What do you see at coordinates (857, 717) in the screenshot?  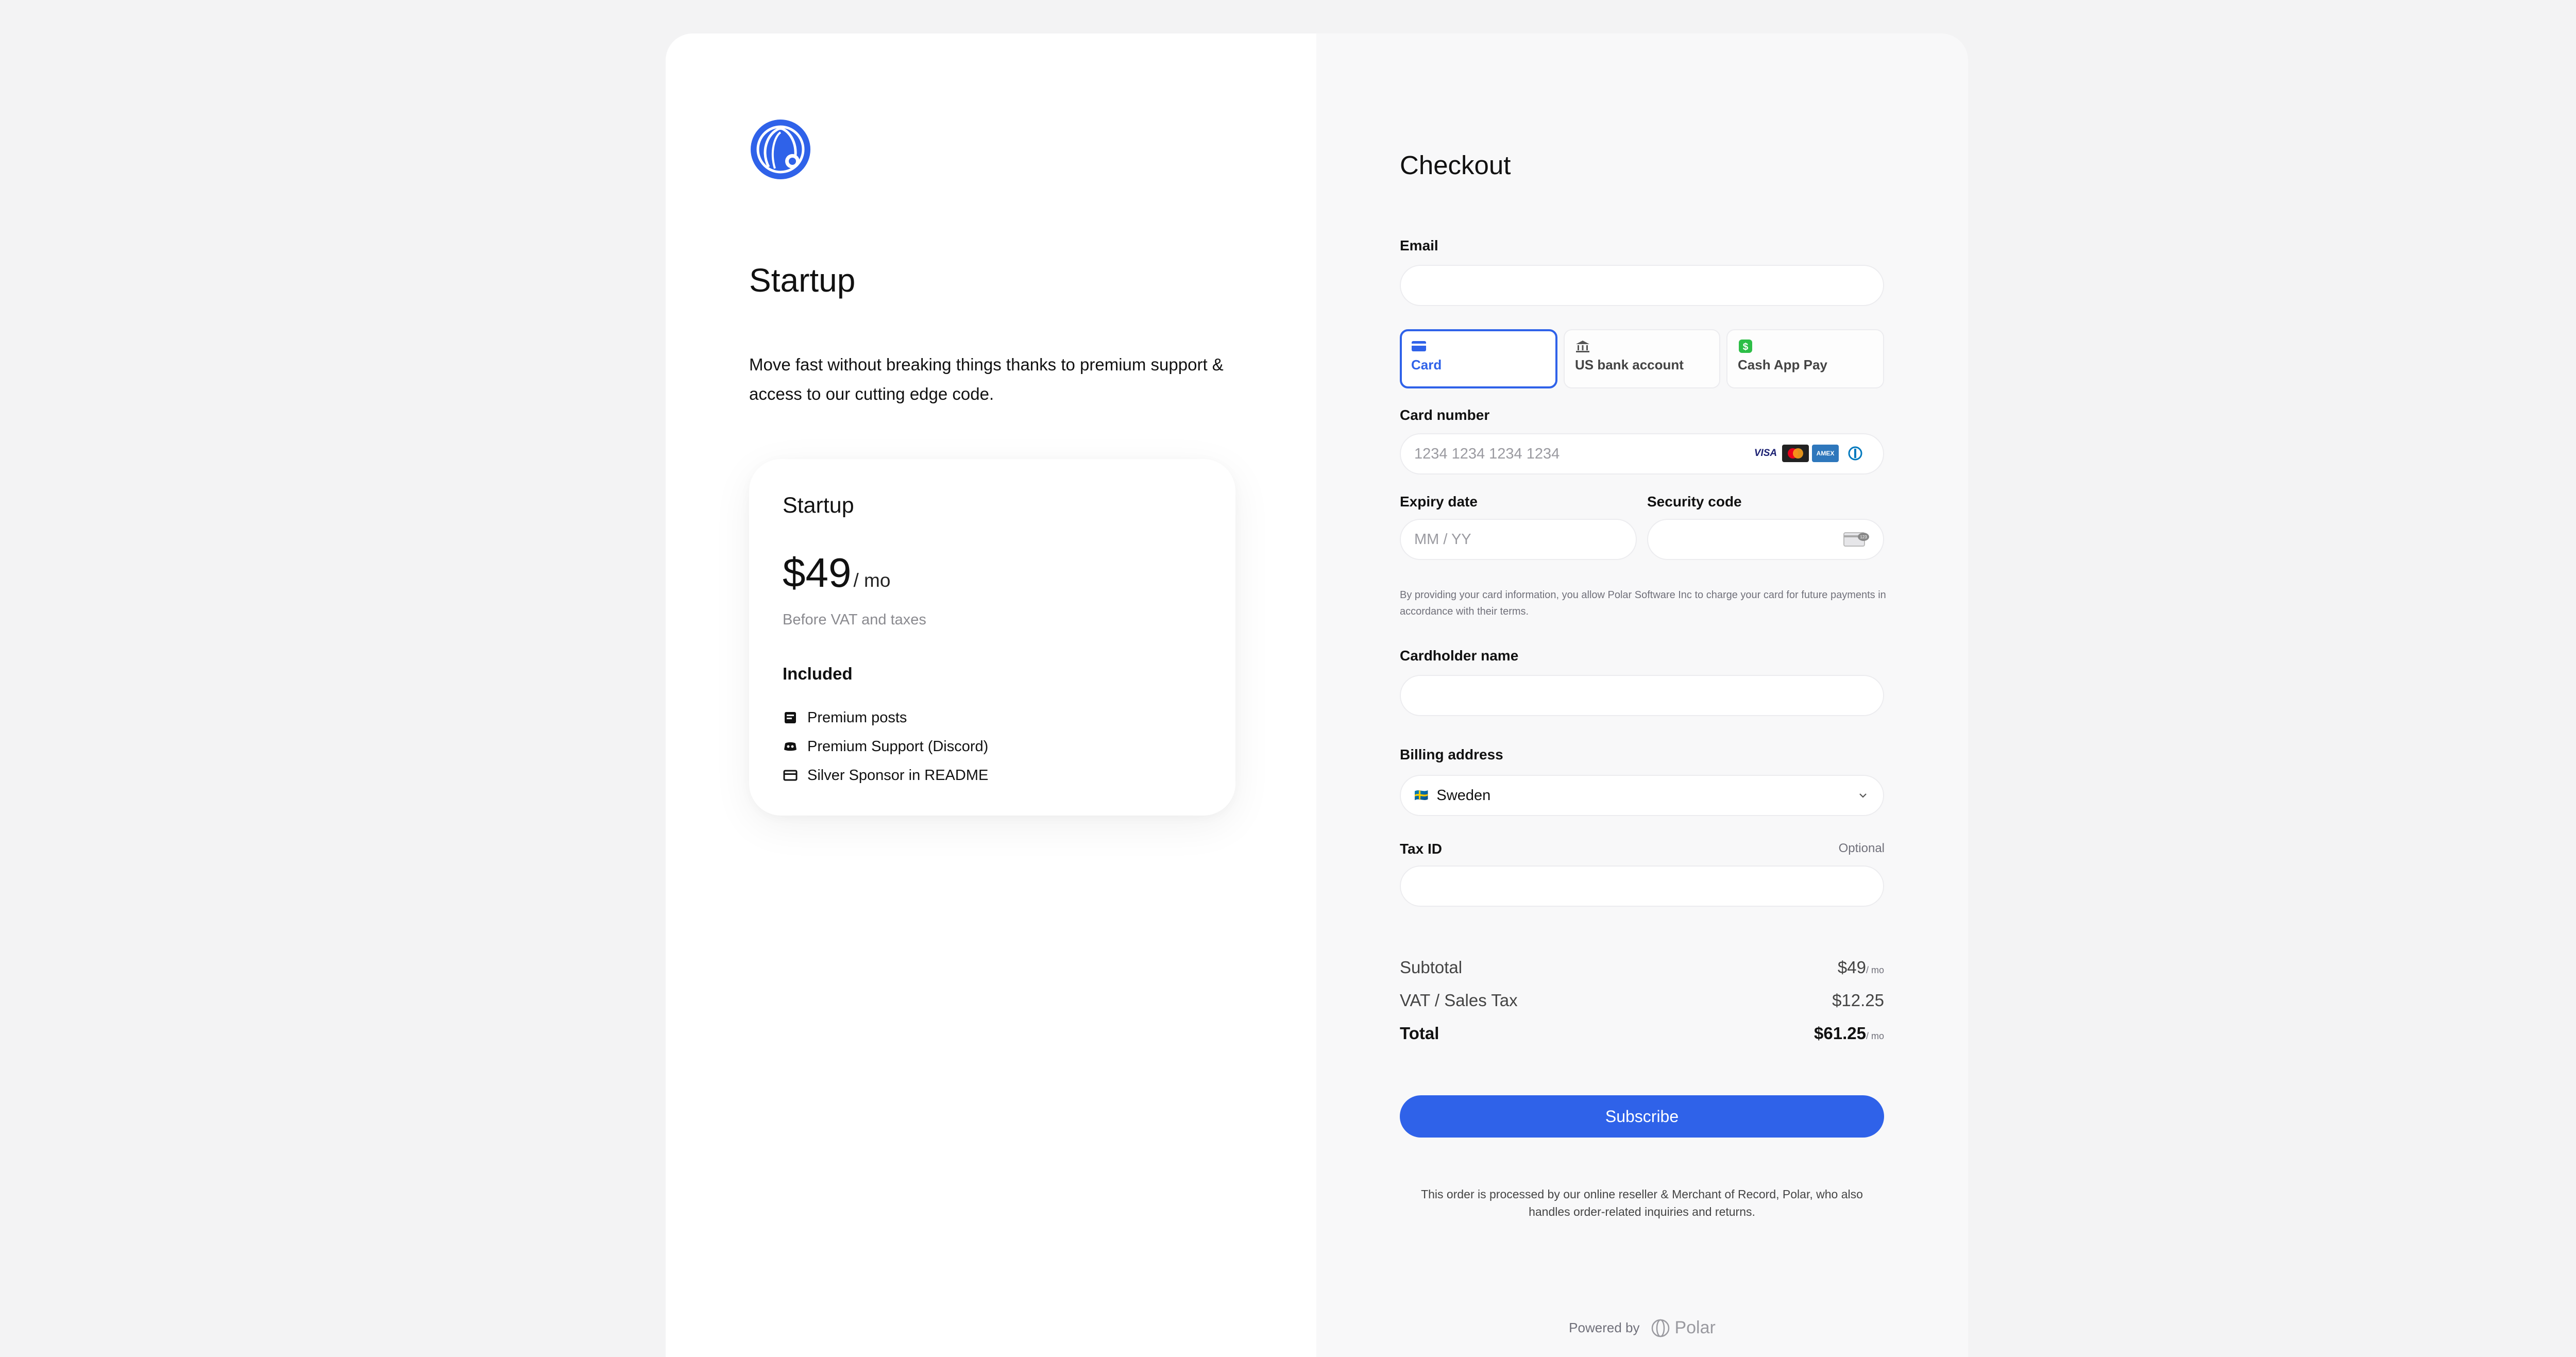 I see `benefit-label: Premium posts` at bounding box center [857, 717].